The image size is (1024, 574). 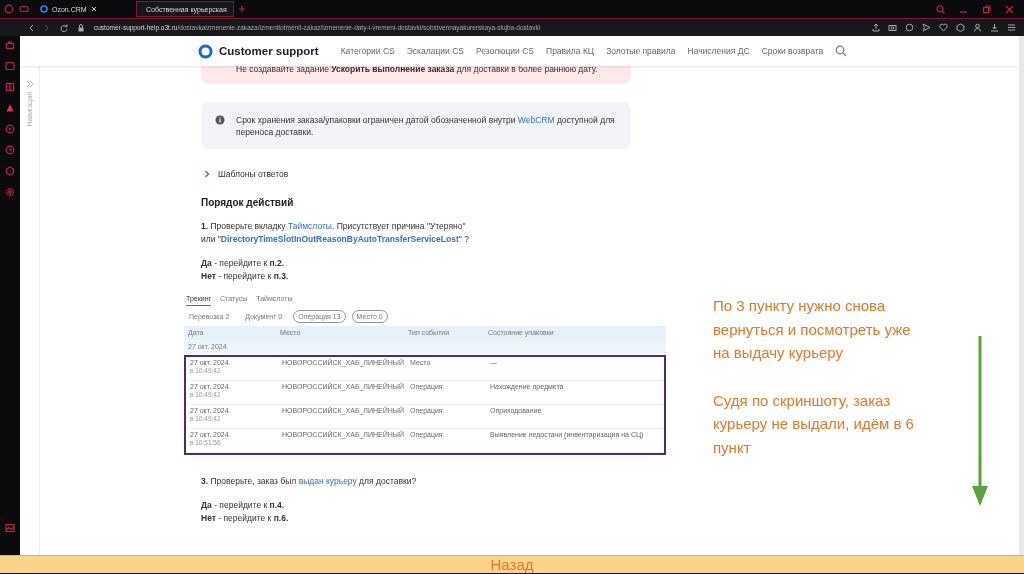 I want to click on heart-icon, so click(x=943, y=27).